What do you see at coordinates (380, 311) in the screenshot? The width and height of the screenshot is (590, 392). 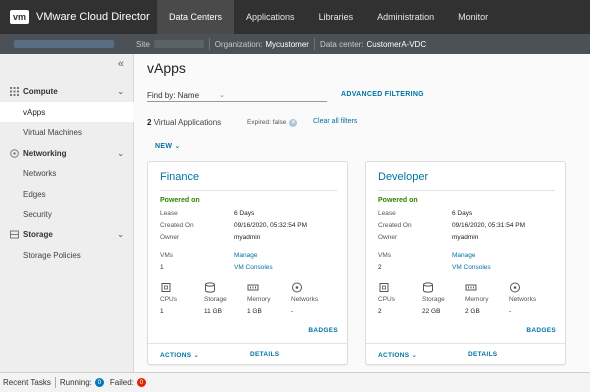 I see `cpus-value: 2` at bounding box center [380, 311].